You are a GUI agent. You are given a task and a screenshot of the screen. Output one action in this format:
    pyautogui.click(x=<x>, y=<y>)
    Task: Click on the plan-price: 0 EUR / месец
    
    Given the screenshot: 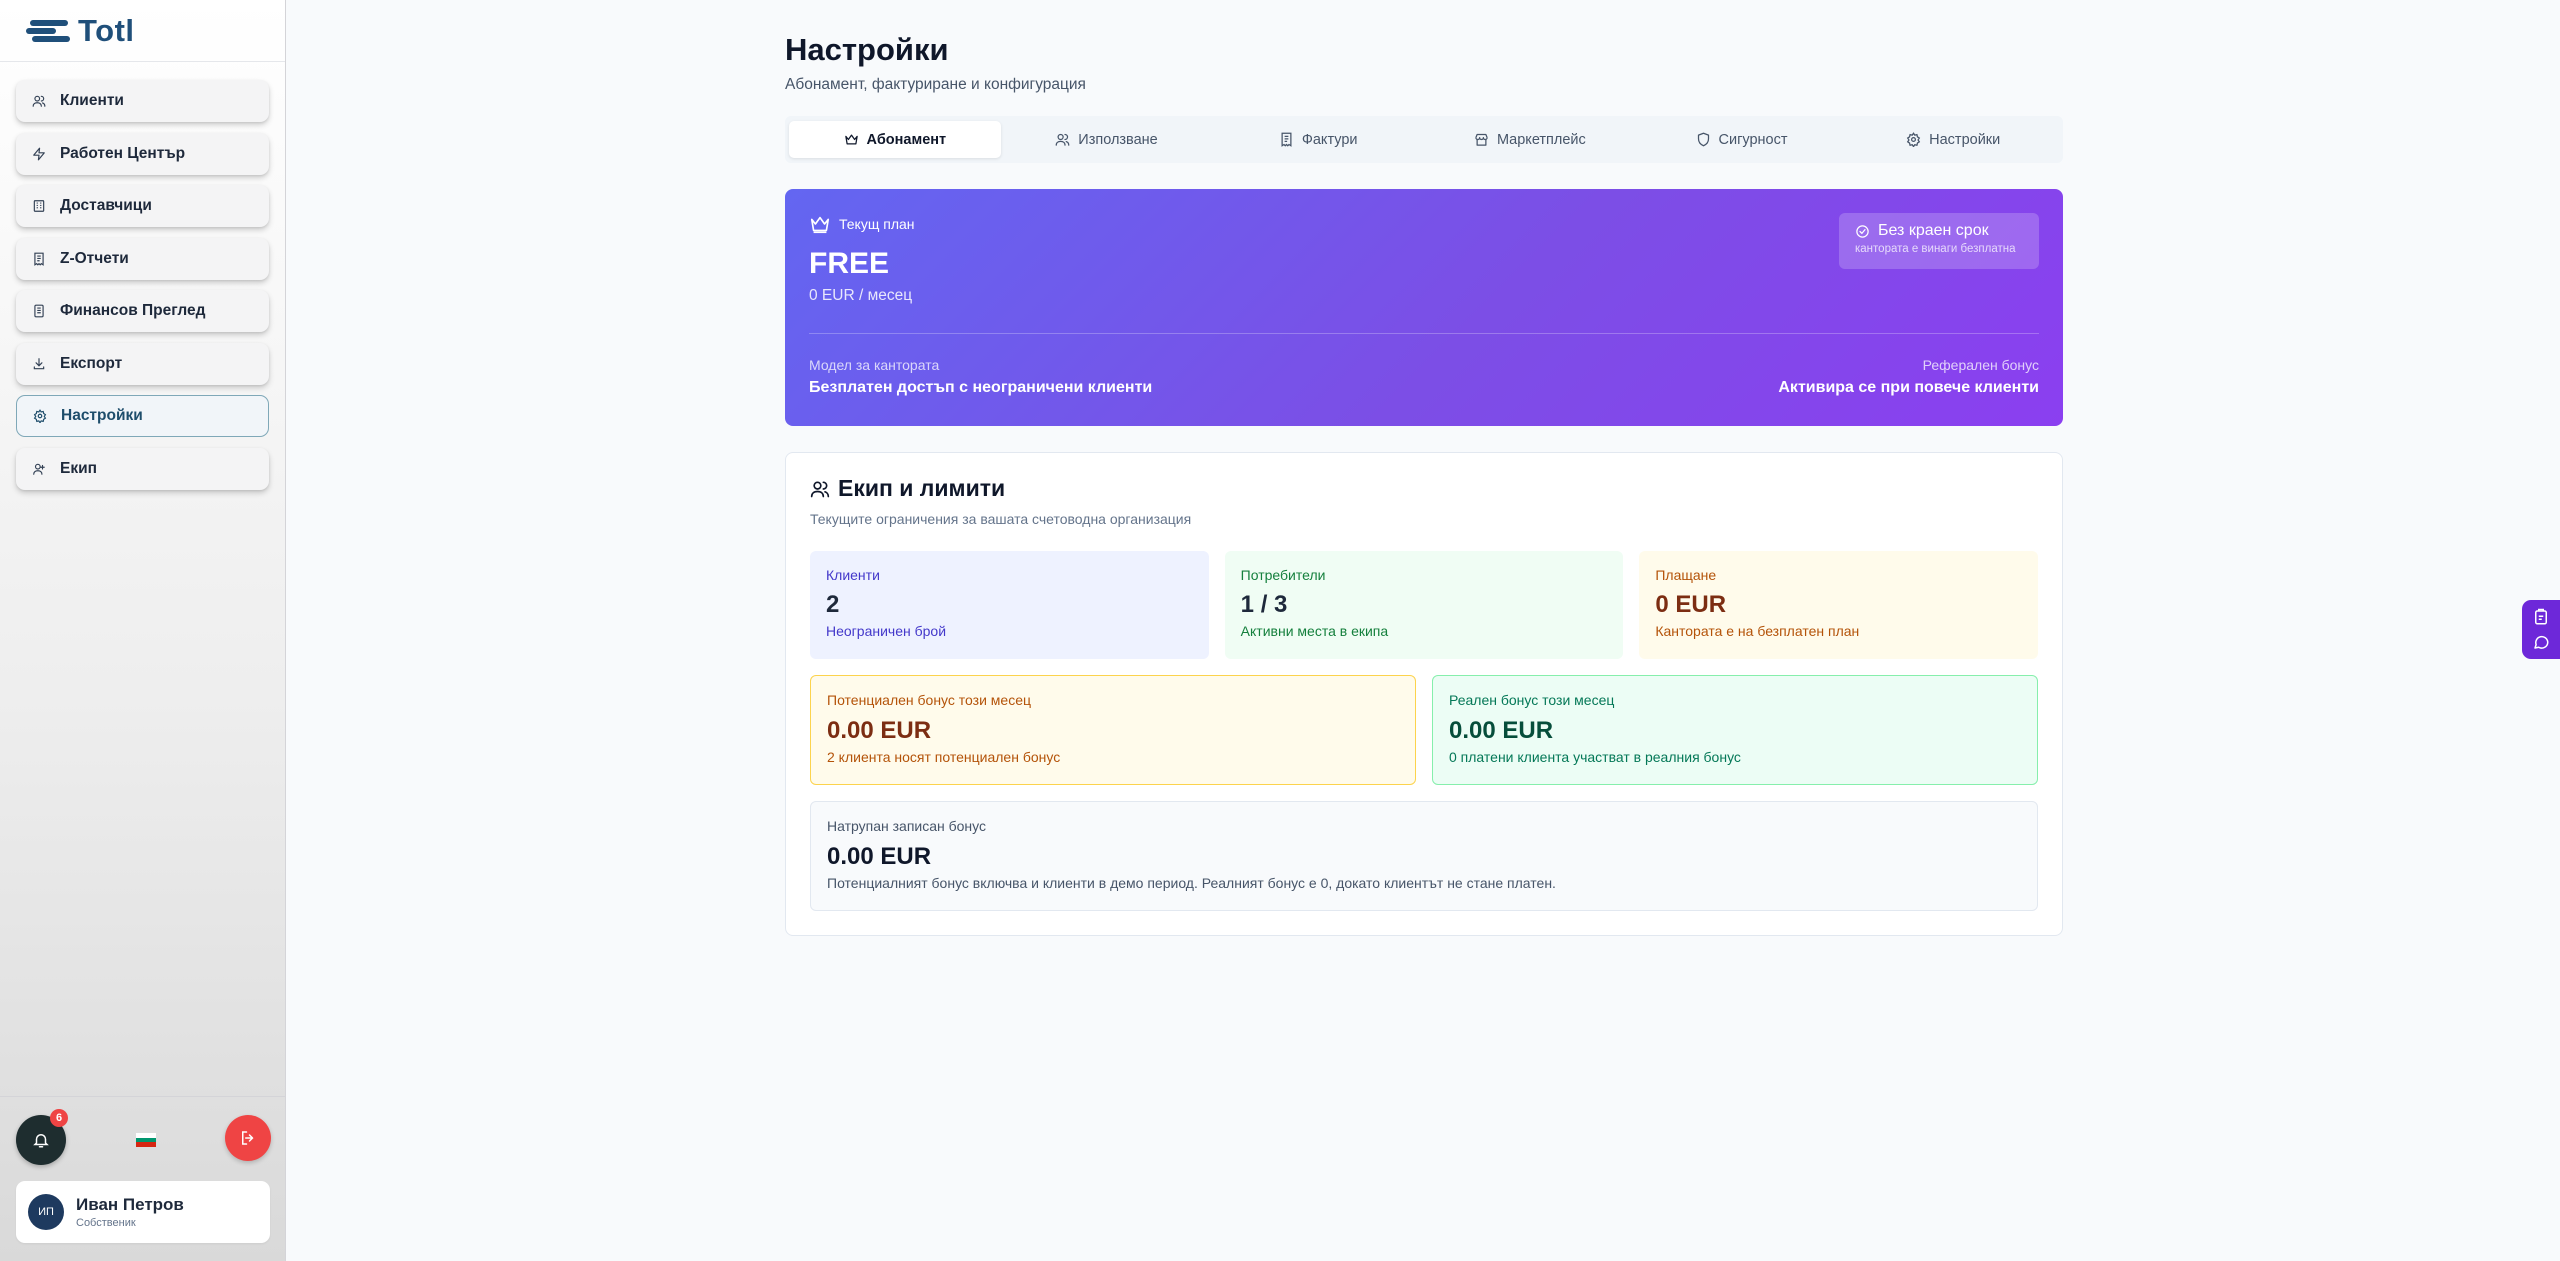 What is the action you would take?
    pyautogui.click(x=861, y=295)
    